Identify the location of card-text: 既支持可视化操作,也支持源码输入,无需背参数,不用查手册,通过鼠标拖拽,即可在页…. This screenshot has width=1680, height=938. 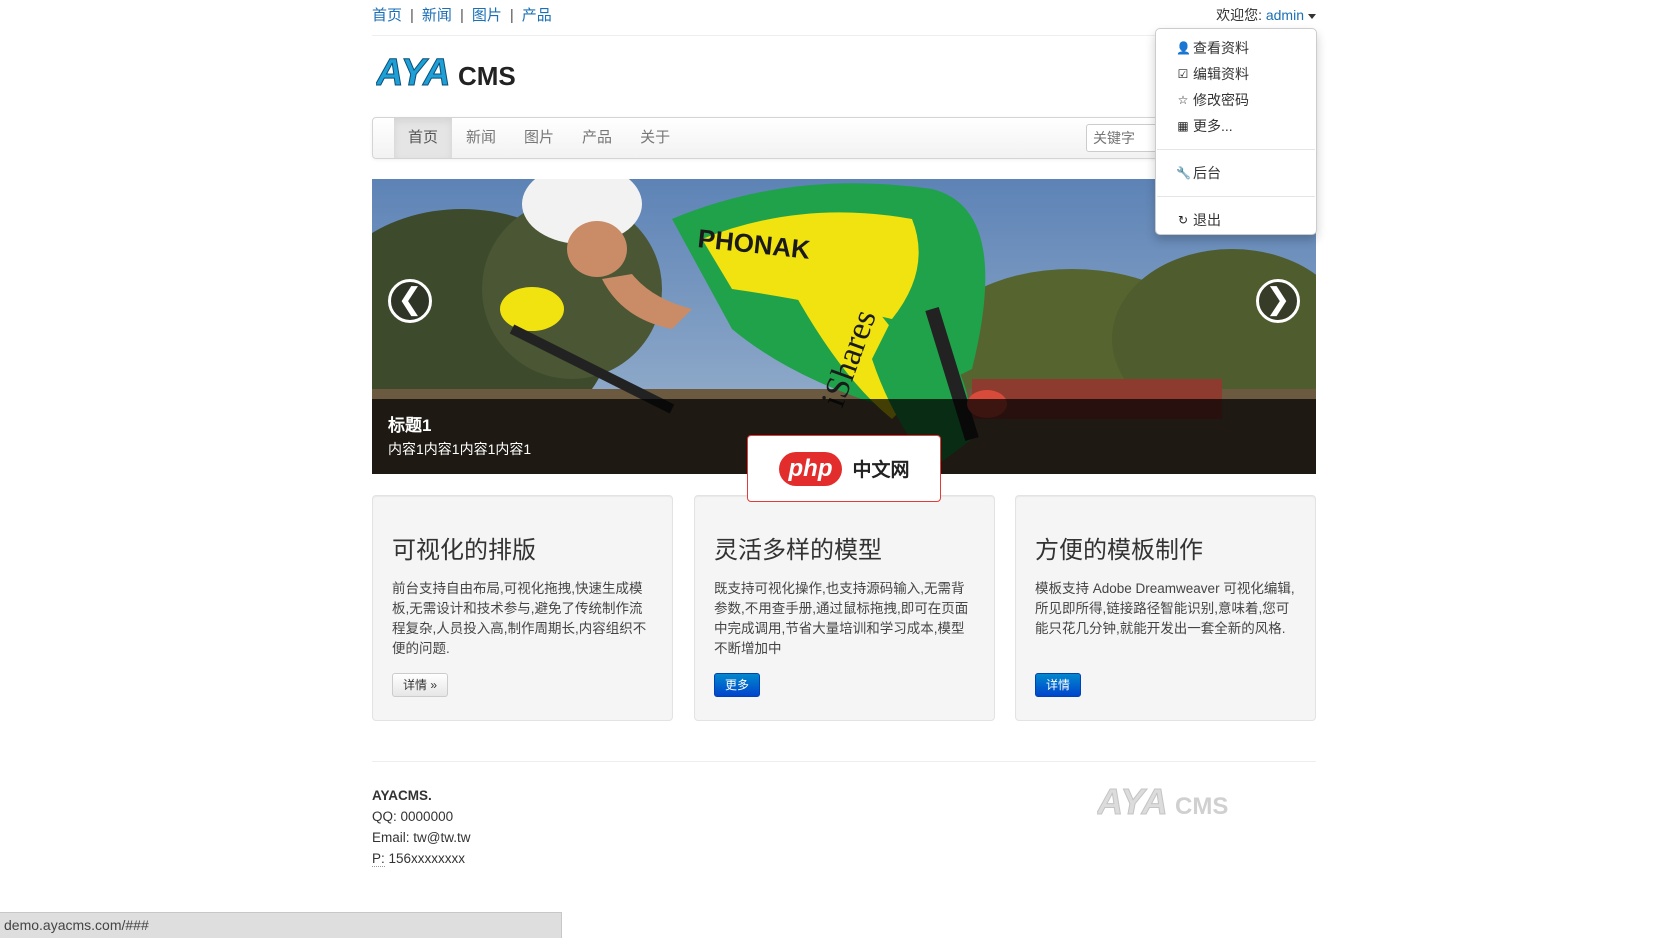
(841, 618).